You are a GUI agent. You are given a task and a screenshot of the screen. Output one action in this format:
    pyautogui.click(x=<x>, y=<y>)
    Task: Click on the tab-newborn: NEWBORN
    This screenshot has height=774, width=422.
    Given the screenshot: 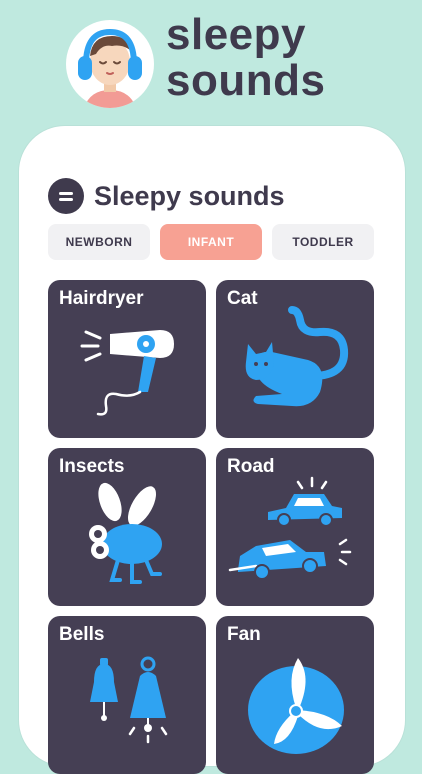 What is the action you would take?
    pyautogui.click(x=99, y=242)
    